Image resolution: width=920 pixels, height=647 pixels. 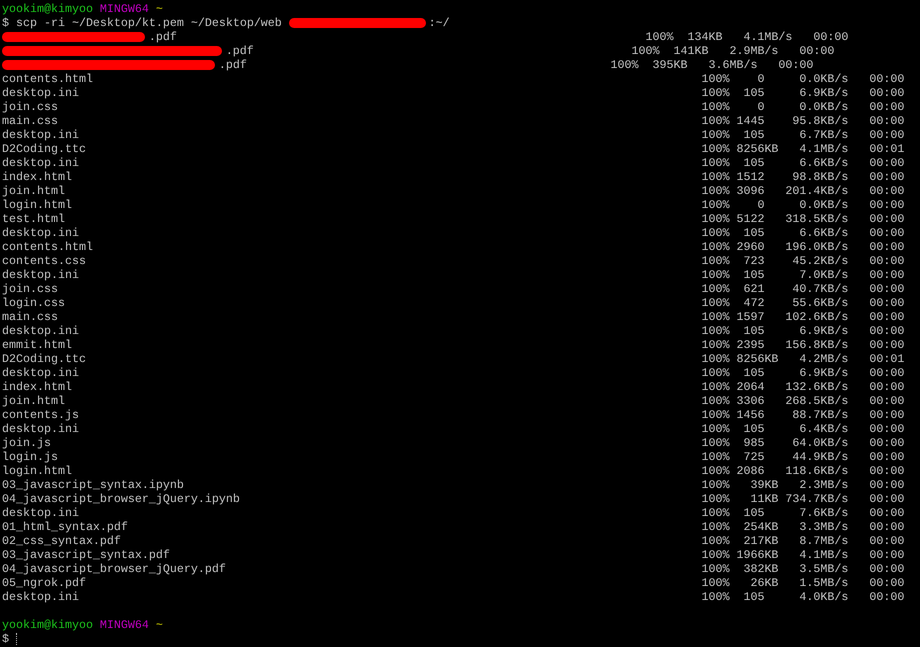 What do you see at coordinates (802, 569) in the screenshot?
I see `transfer-stats: 100% 382KB 3.5MB/s 00:00` at bounding box center [802, 569].